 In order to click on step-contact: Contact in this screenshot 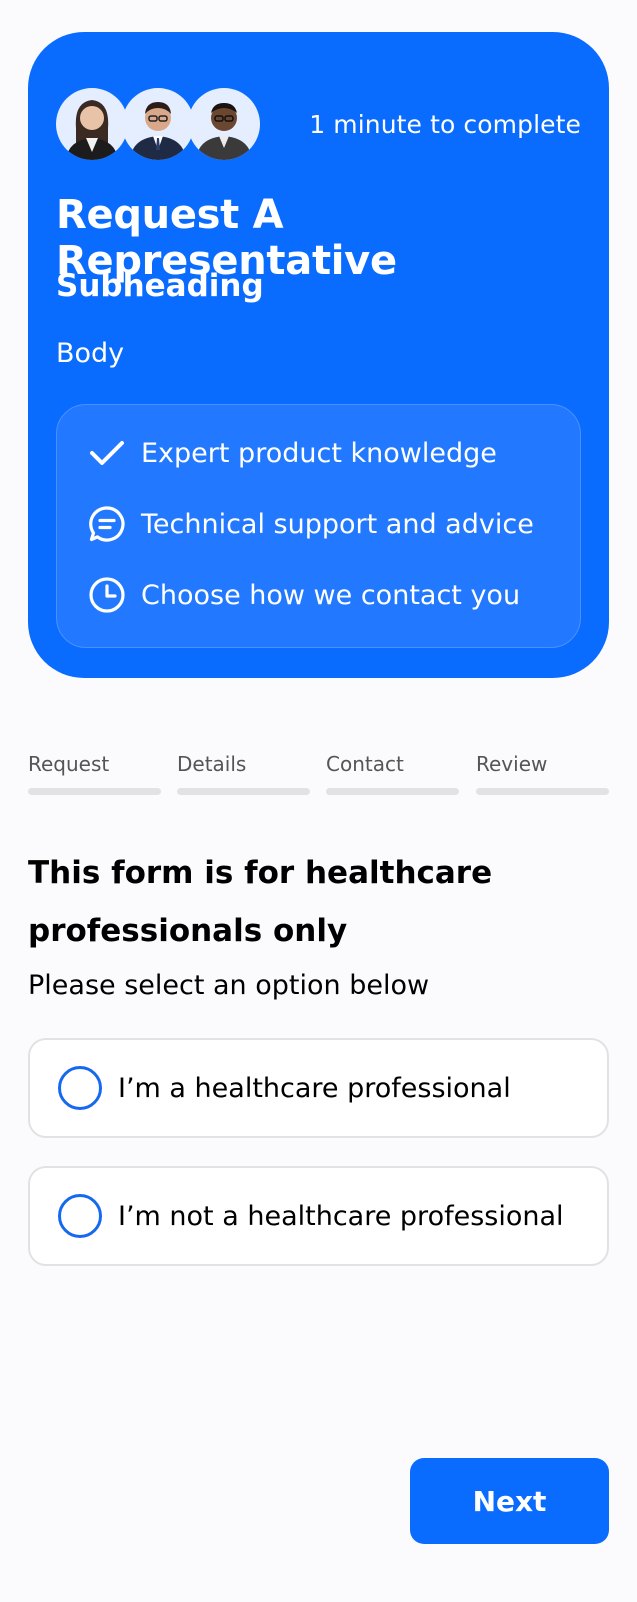, I will do `click(392, 773)`.